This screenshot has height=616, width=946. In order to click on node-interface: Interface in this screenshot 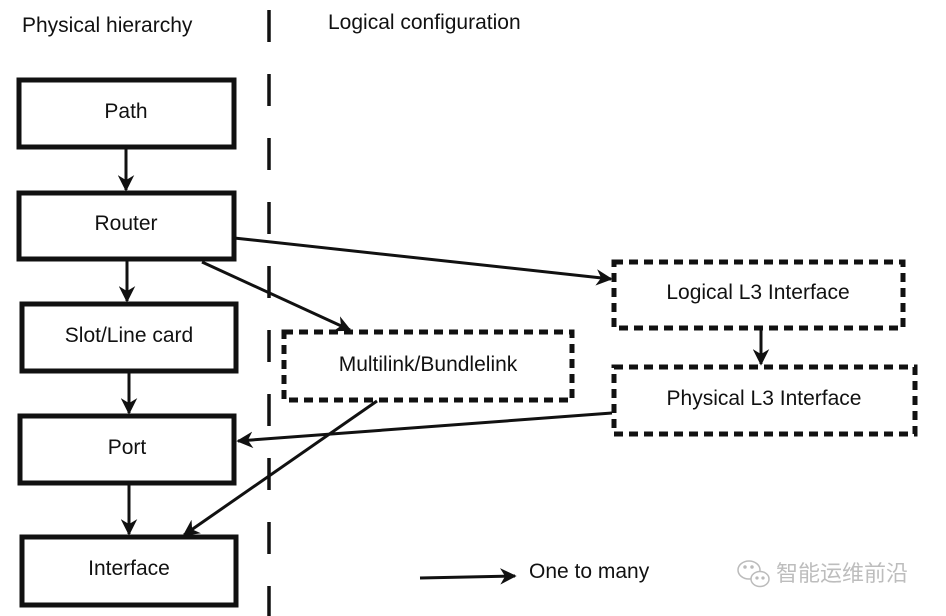, I will do `click(129, 571)`.